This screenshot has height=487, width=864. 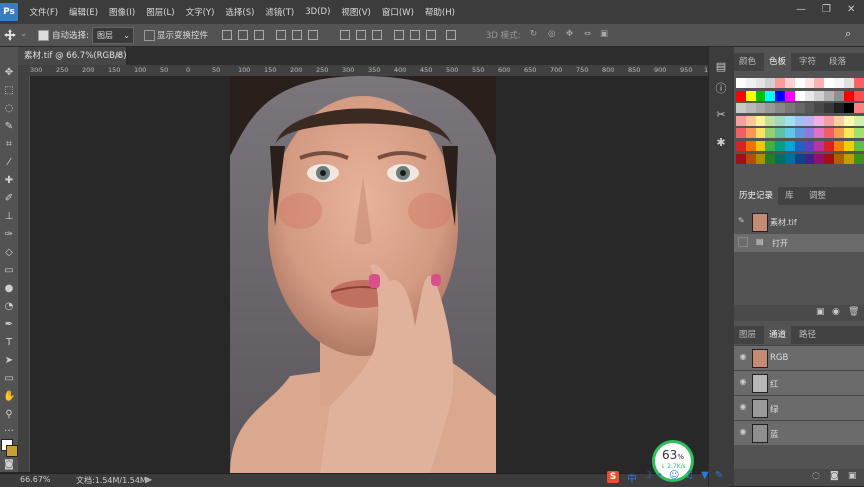 I want to click on sogou-logo: S, so click(x=613, y=477).